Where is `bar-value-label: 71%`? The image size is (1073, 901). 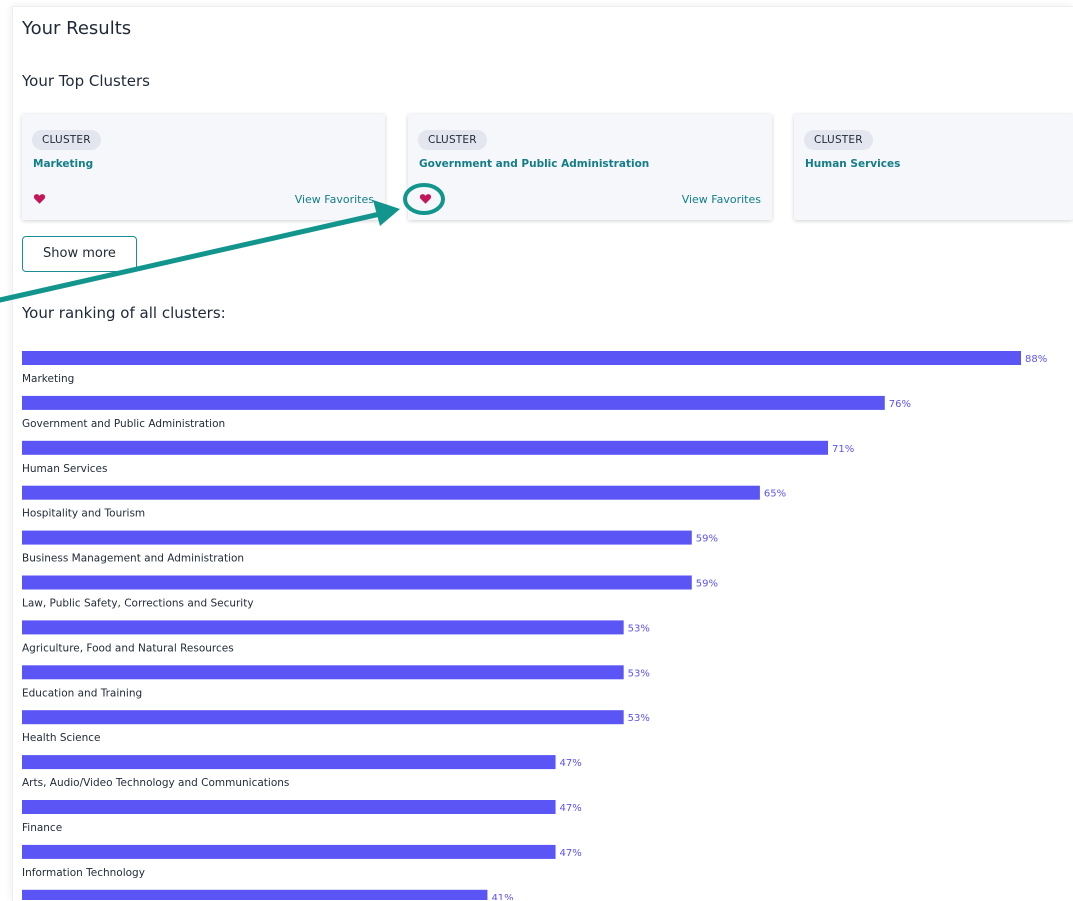 bar-value-label: 71% is located at coordinates (843, 449).